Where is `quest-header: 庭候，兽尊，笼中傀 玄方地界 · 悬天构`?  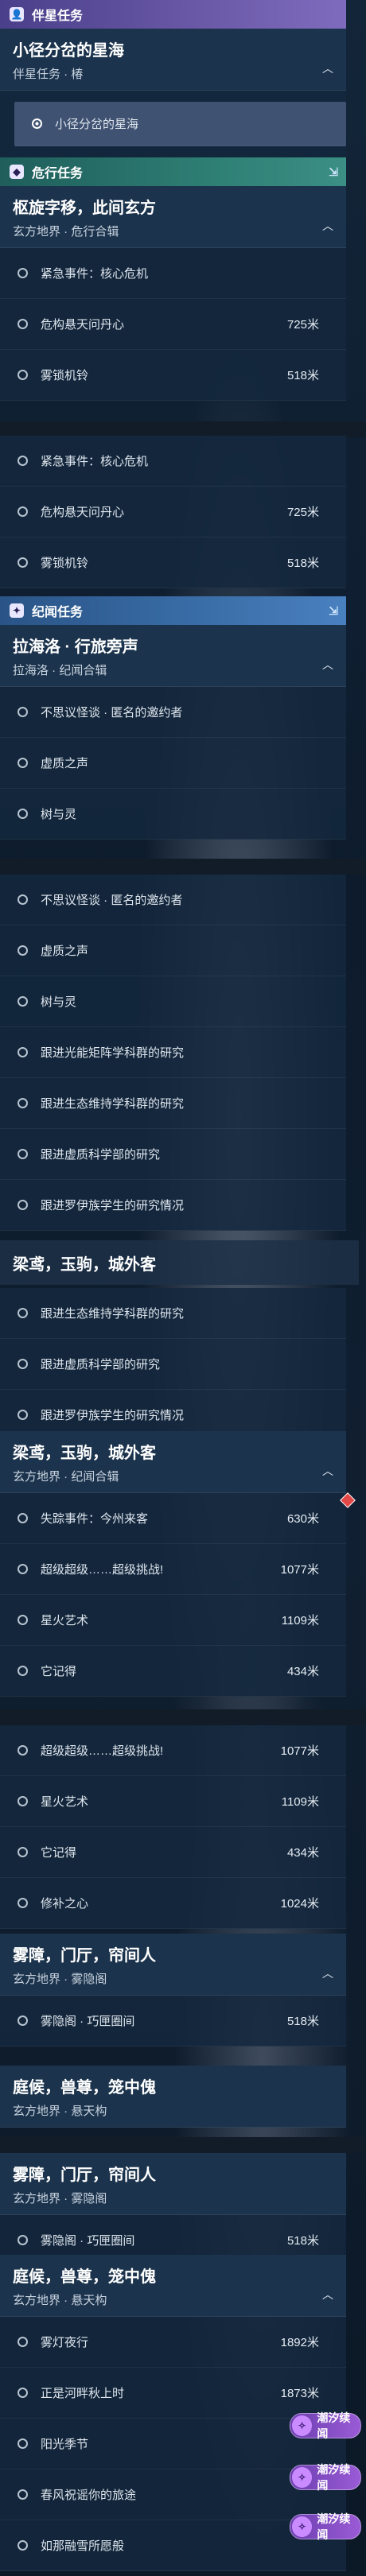 quest-header: 庭候，兽尊，笼中傀 玄方地界 · 悬天构 is located at coordinates (173, 2097).